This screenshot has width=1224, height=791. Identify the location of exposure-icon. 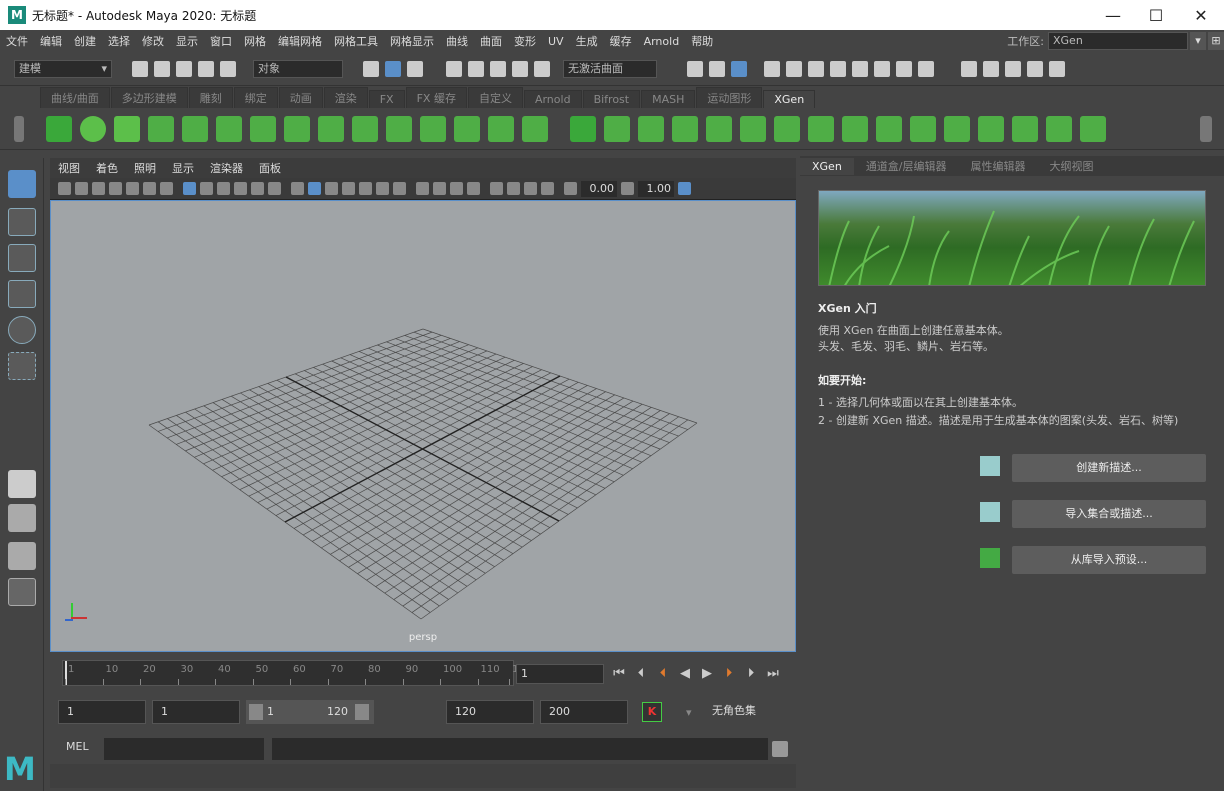
(570, 188).